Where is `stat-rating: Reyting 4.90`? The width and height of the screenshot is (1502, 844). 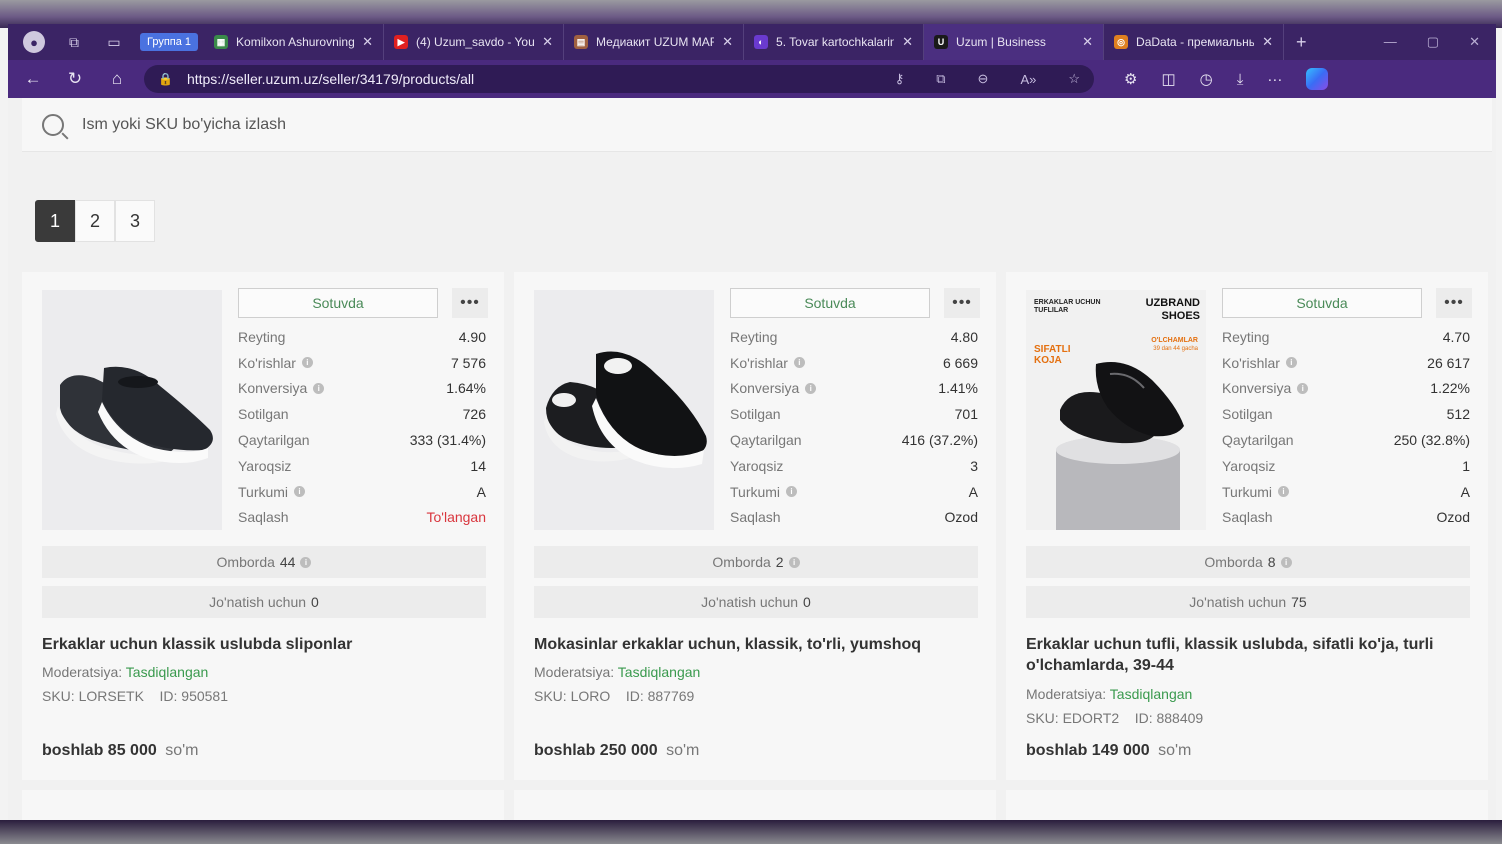
stat-rating: Reyting 4.90 is located at coordinates (362, 337).